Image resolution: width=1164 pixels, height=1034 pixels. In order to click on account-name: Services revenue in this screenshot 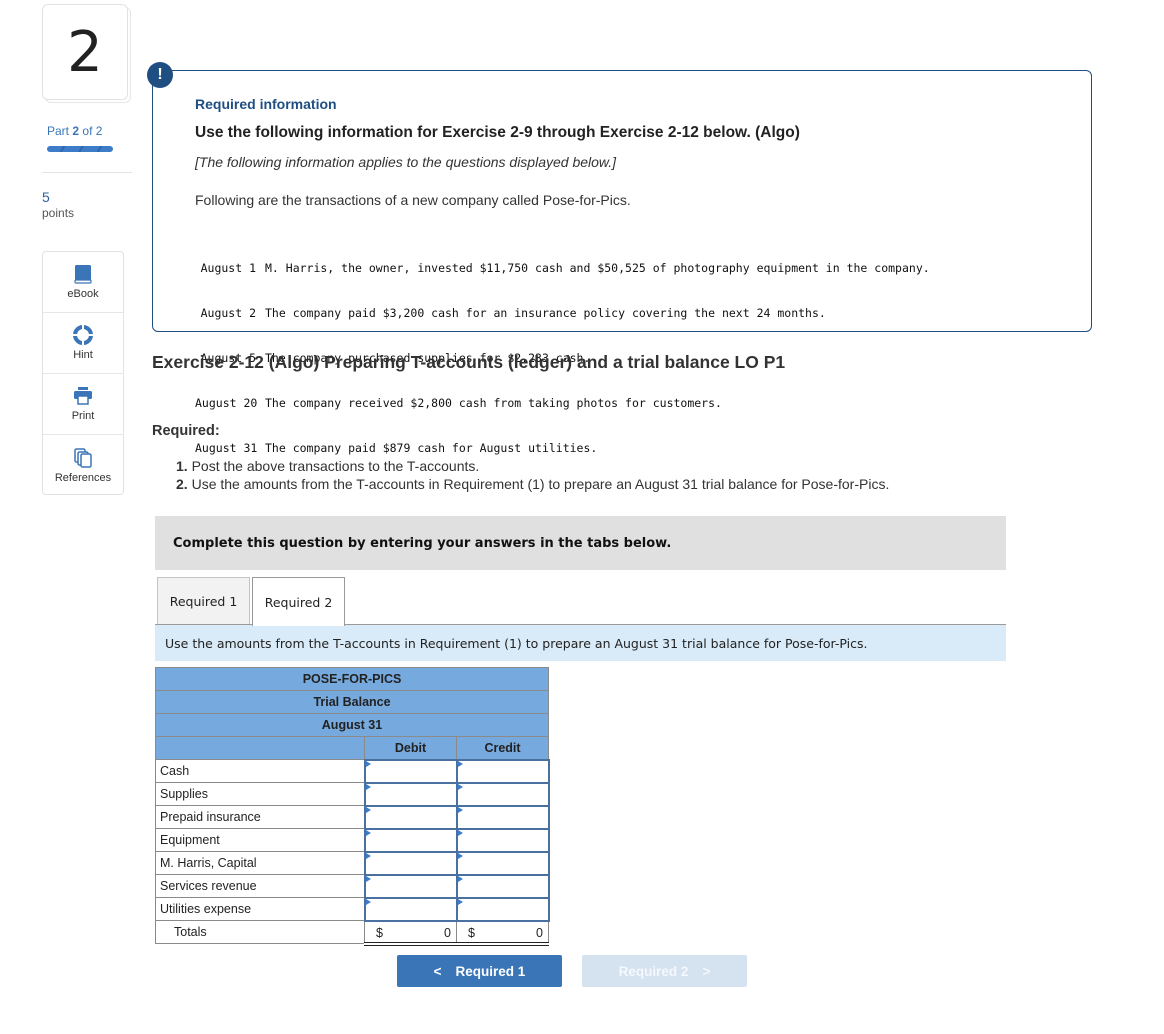, I will do `click(260, 886)`.